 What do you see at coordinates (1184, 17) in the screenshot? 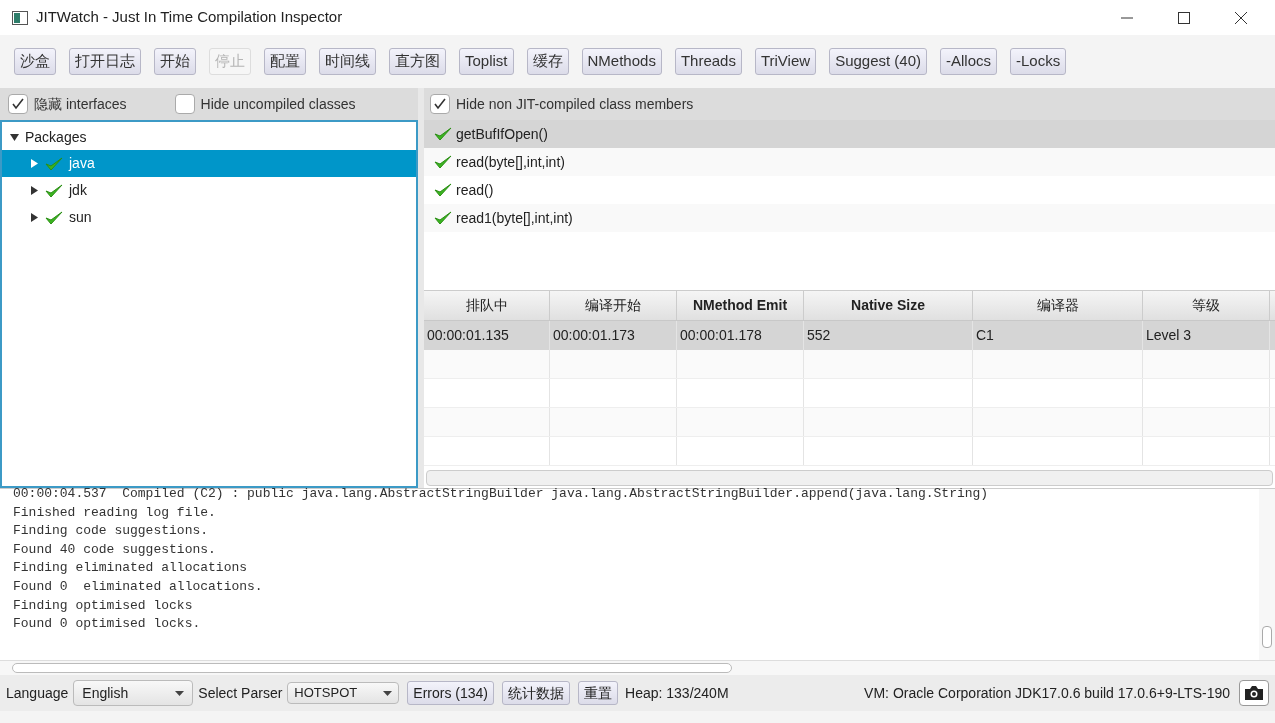
I see `maximize-icon` at bounding box center [1184, 17].